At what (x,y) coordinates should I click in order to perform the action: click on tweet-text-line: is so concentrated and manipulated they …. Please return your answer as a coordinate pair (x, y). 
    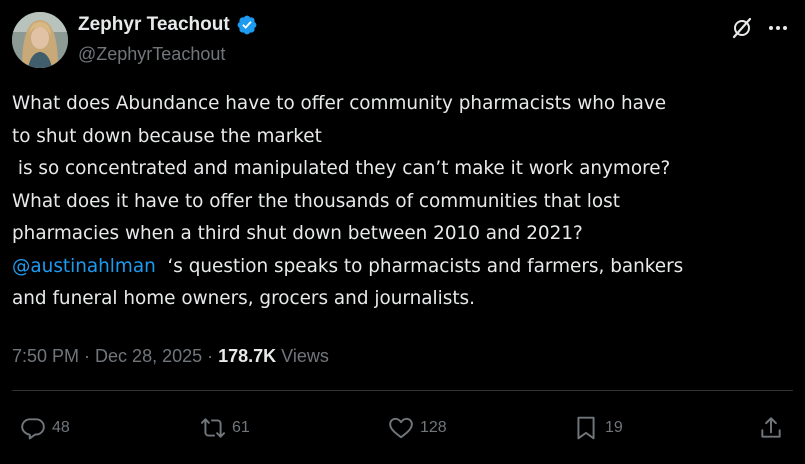
    Looking at the image, I should click on (341, 168).